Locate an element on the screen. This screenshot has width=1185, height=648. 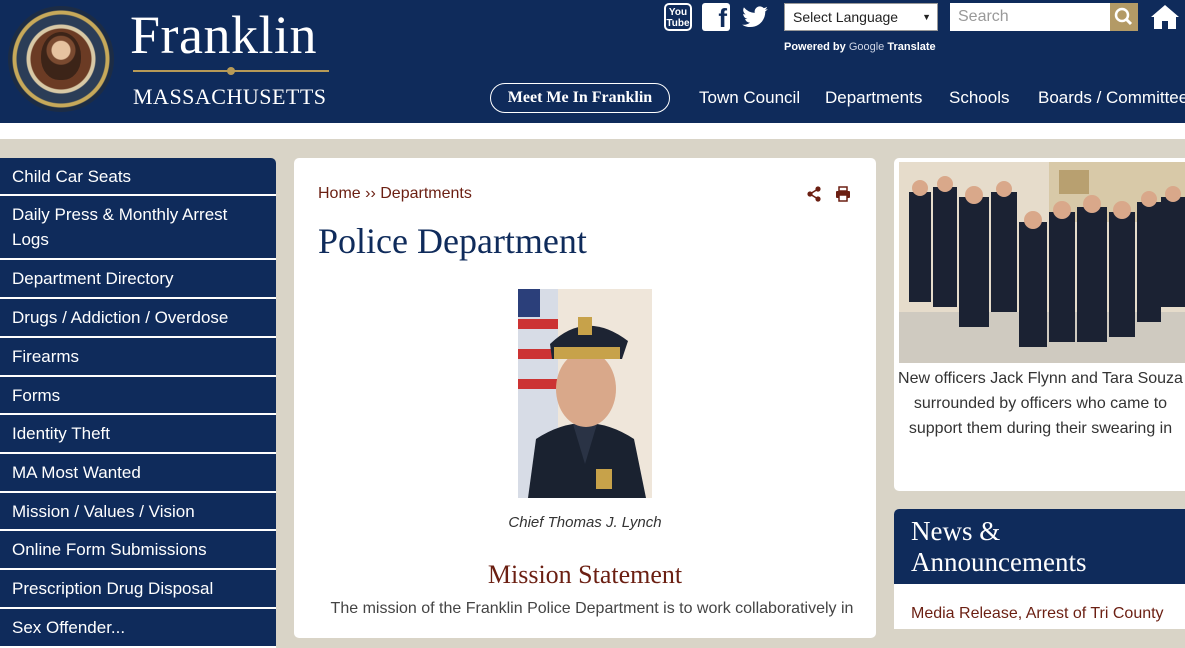
sidebar-item-department-directory: Department Directory is located at coordinates (138, 279).